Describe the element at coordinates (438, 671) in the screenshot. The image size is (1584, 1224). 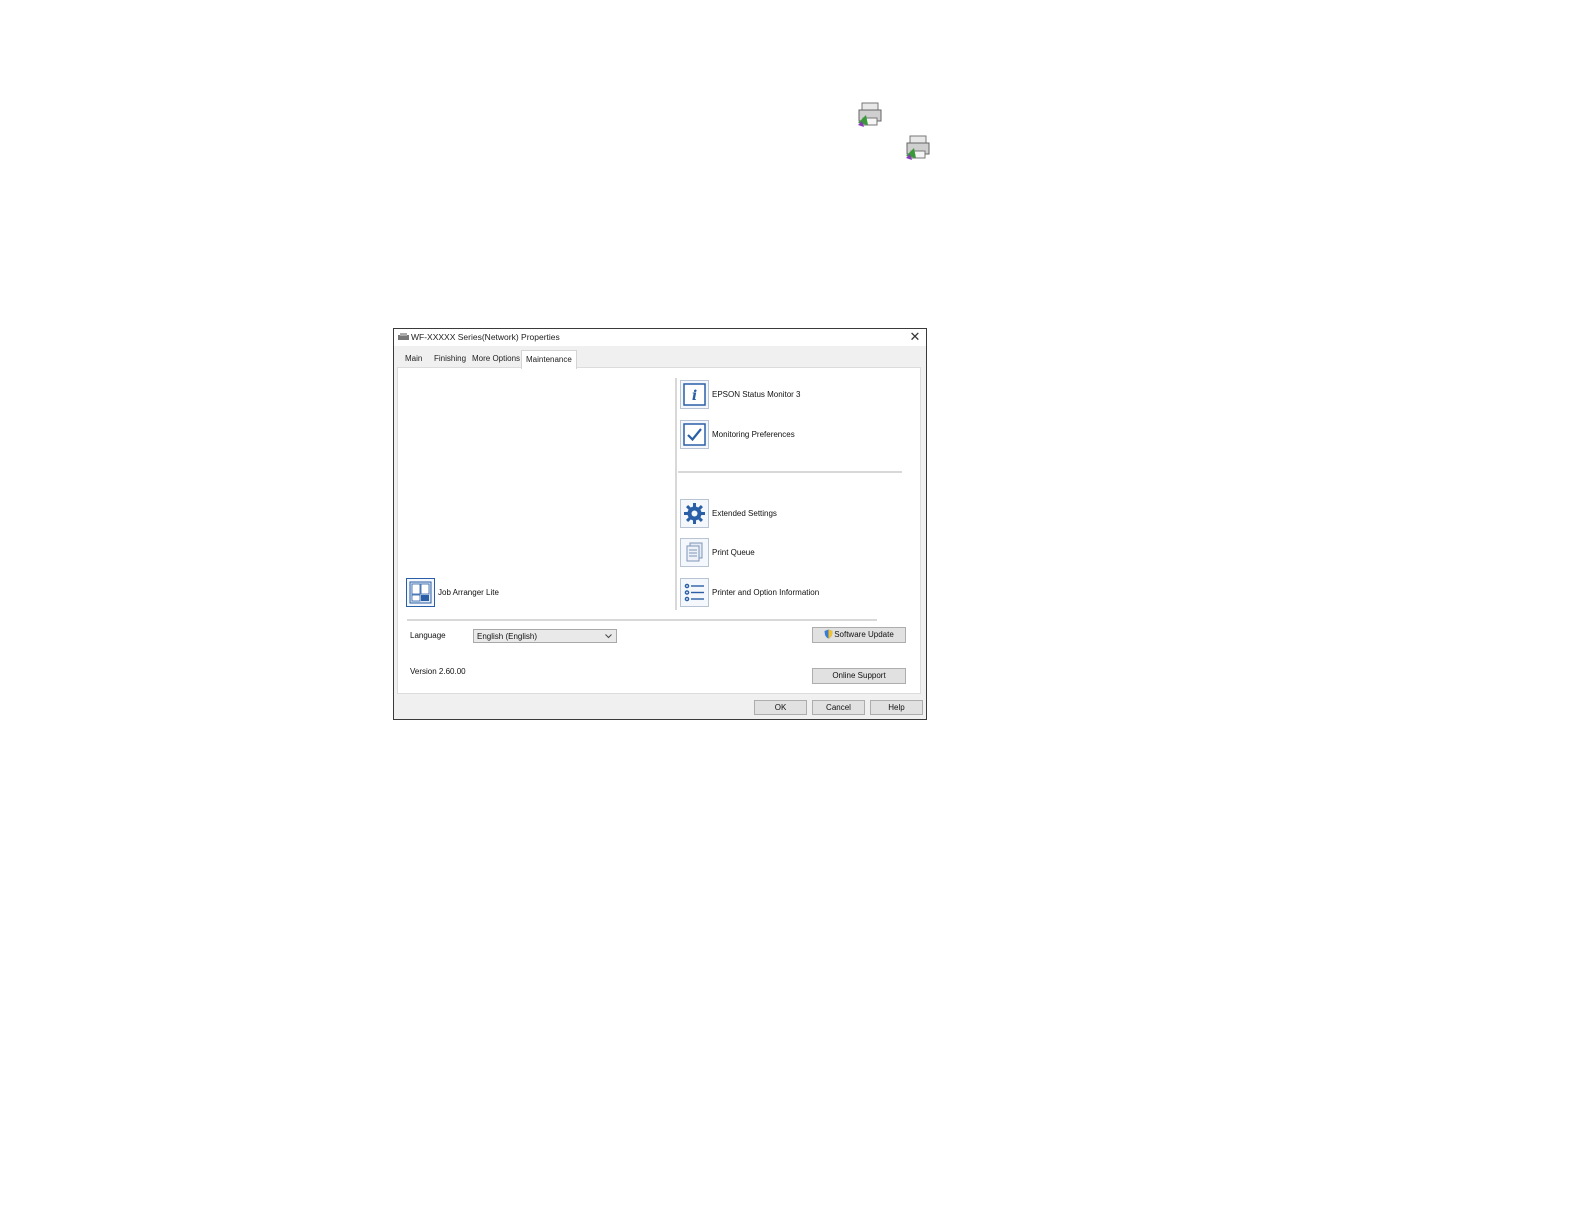
I see `version-text: Version 2.60.00` at that location.